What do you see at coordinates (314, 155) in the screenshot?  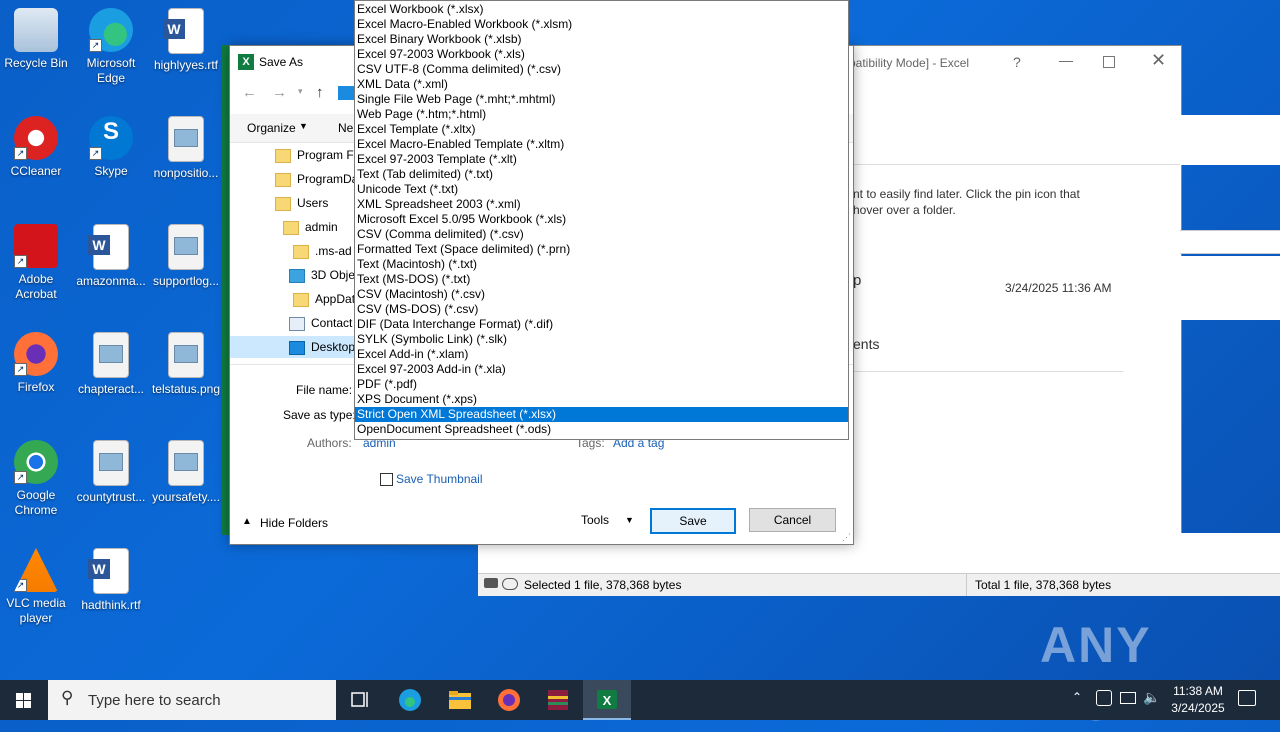 I see `nav-tree-item: Program F` at bounding box center [314, 155].